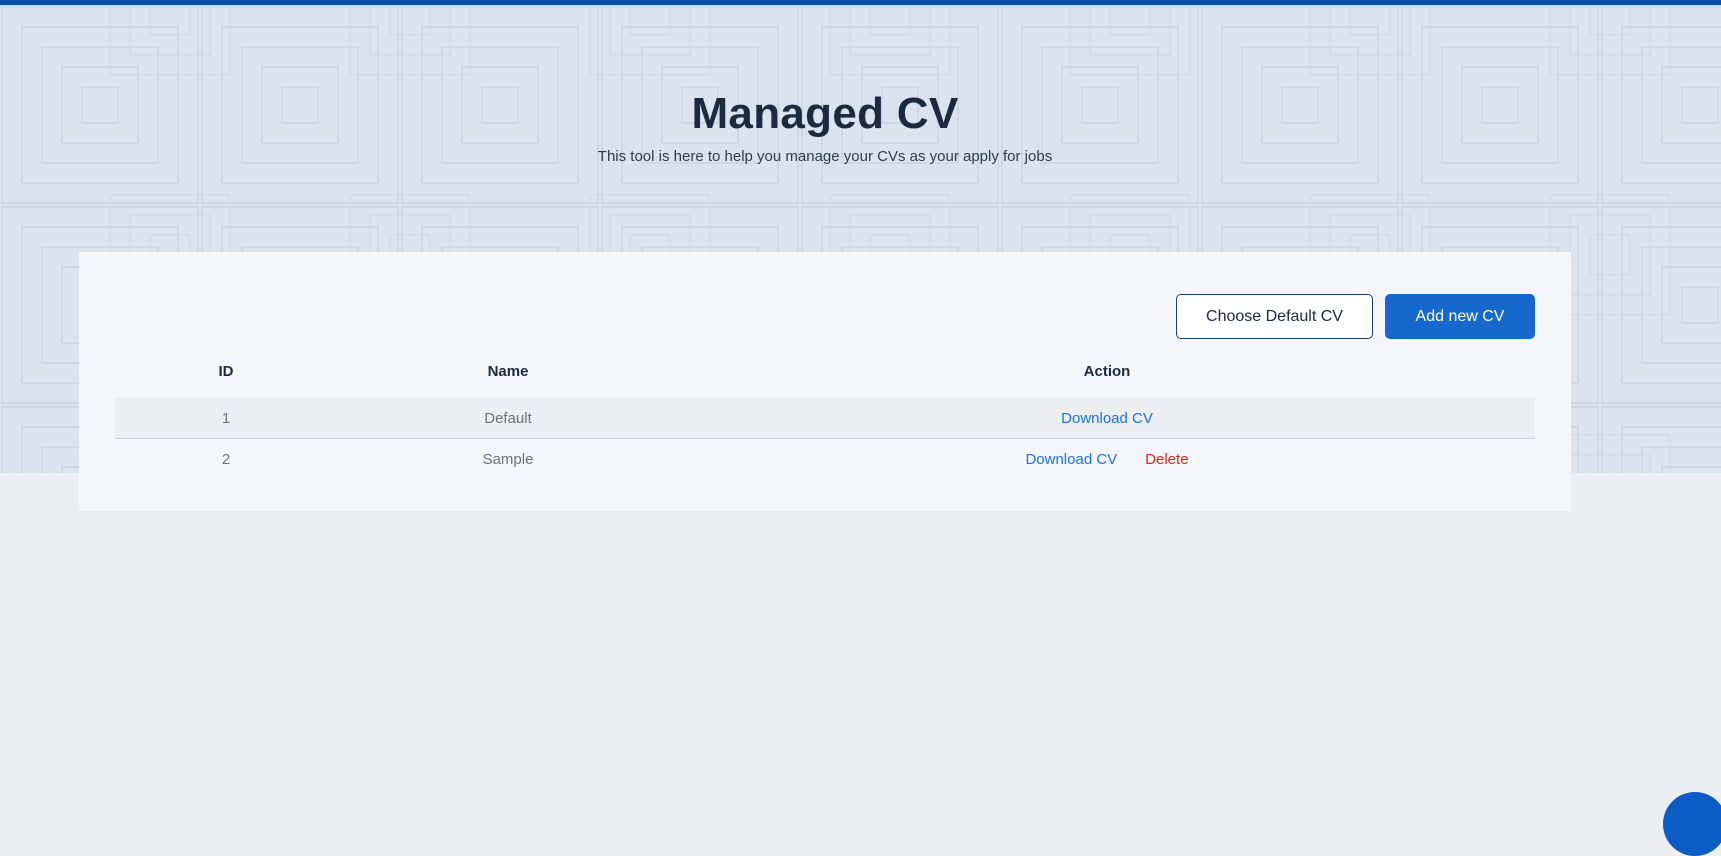 The image size is (1721, 856). What do you see at coordinates (1460, 316) in the screenshot?
I see `add-new-cv-button: Add new CV` at bounding box center [1460, 316].